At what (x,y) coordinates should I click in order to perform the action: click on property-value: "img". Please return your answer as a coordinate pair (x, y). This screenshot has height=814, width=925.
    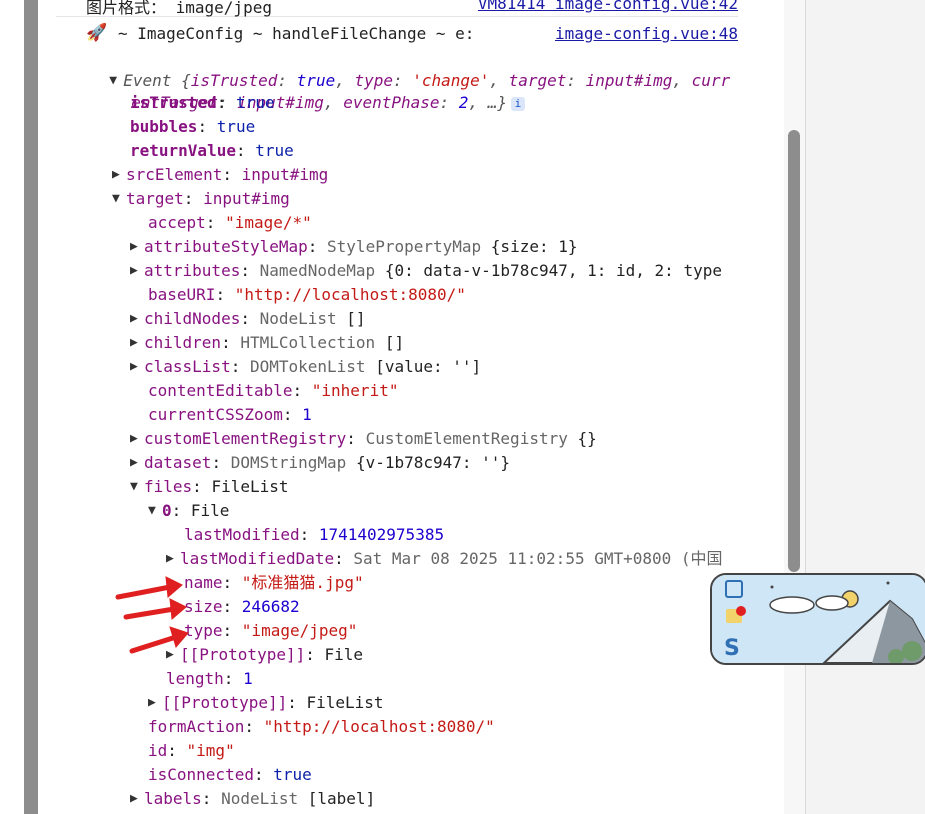
    Looking at the image, I should click on (210, 750).